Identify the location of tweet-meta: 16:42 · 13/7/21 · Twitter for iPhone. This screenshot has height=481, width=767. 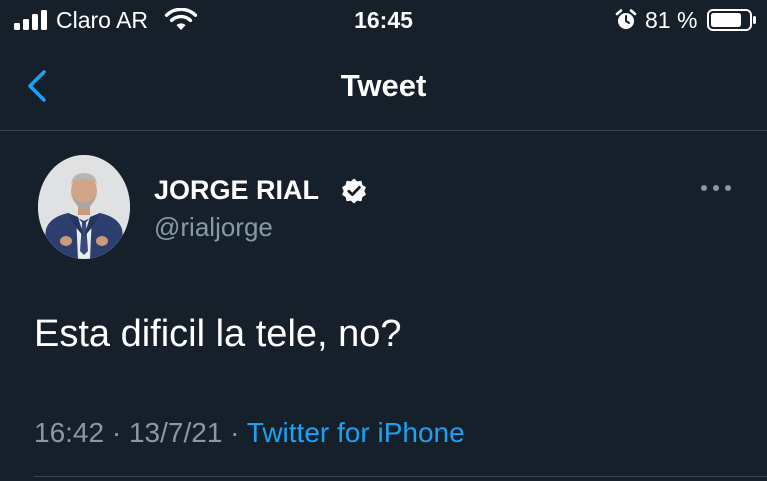
(249, 433).